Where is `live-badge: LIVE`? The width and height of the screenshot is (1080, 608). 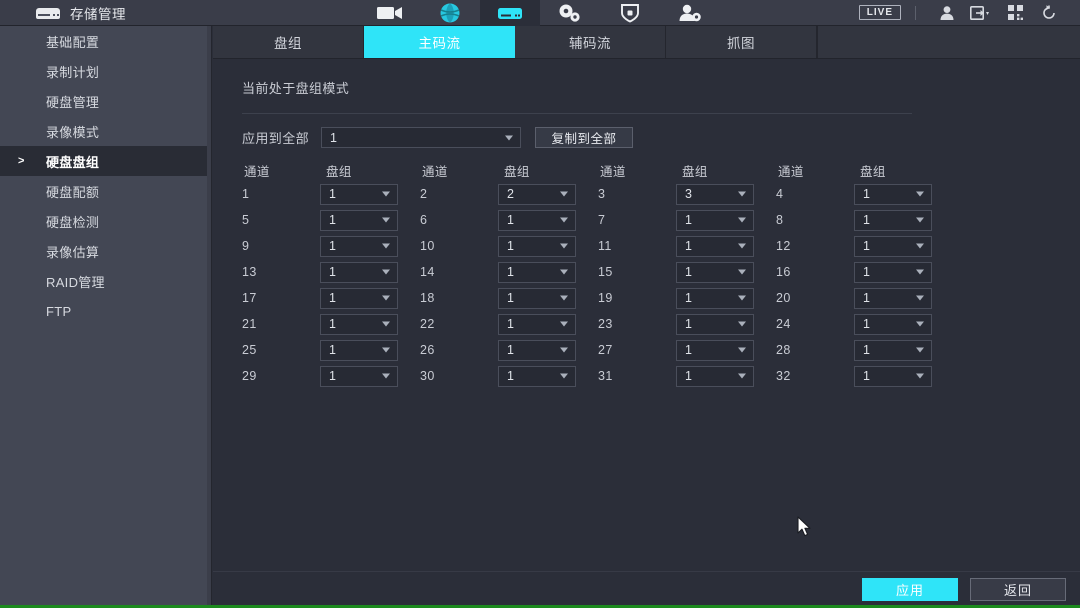 live-badge: LIVE is located at coordinates (879, 12).